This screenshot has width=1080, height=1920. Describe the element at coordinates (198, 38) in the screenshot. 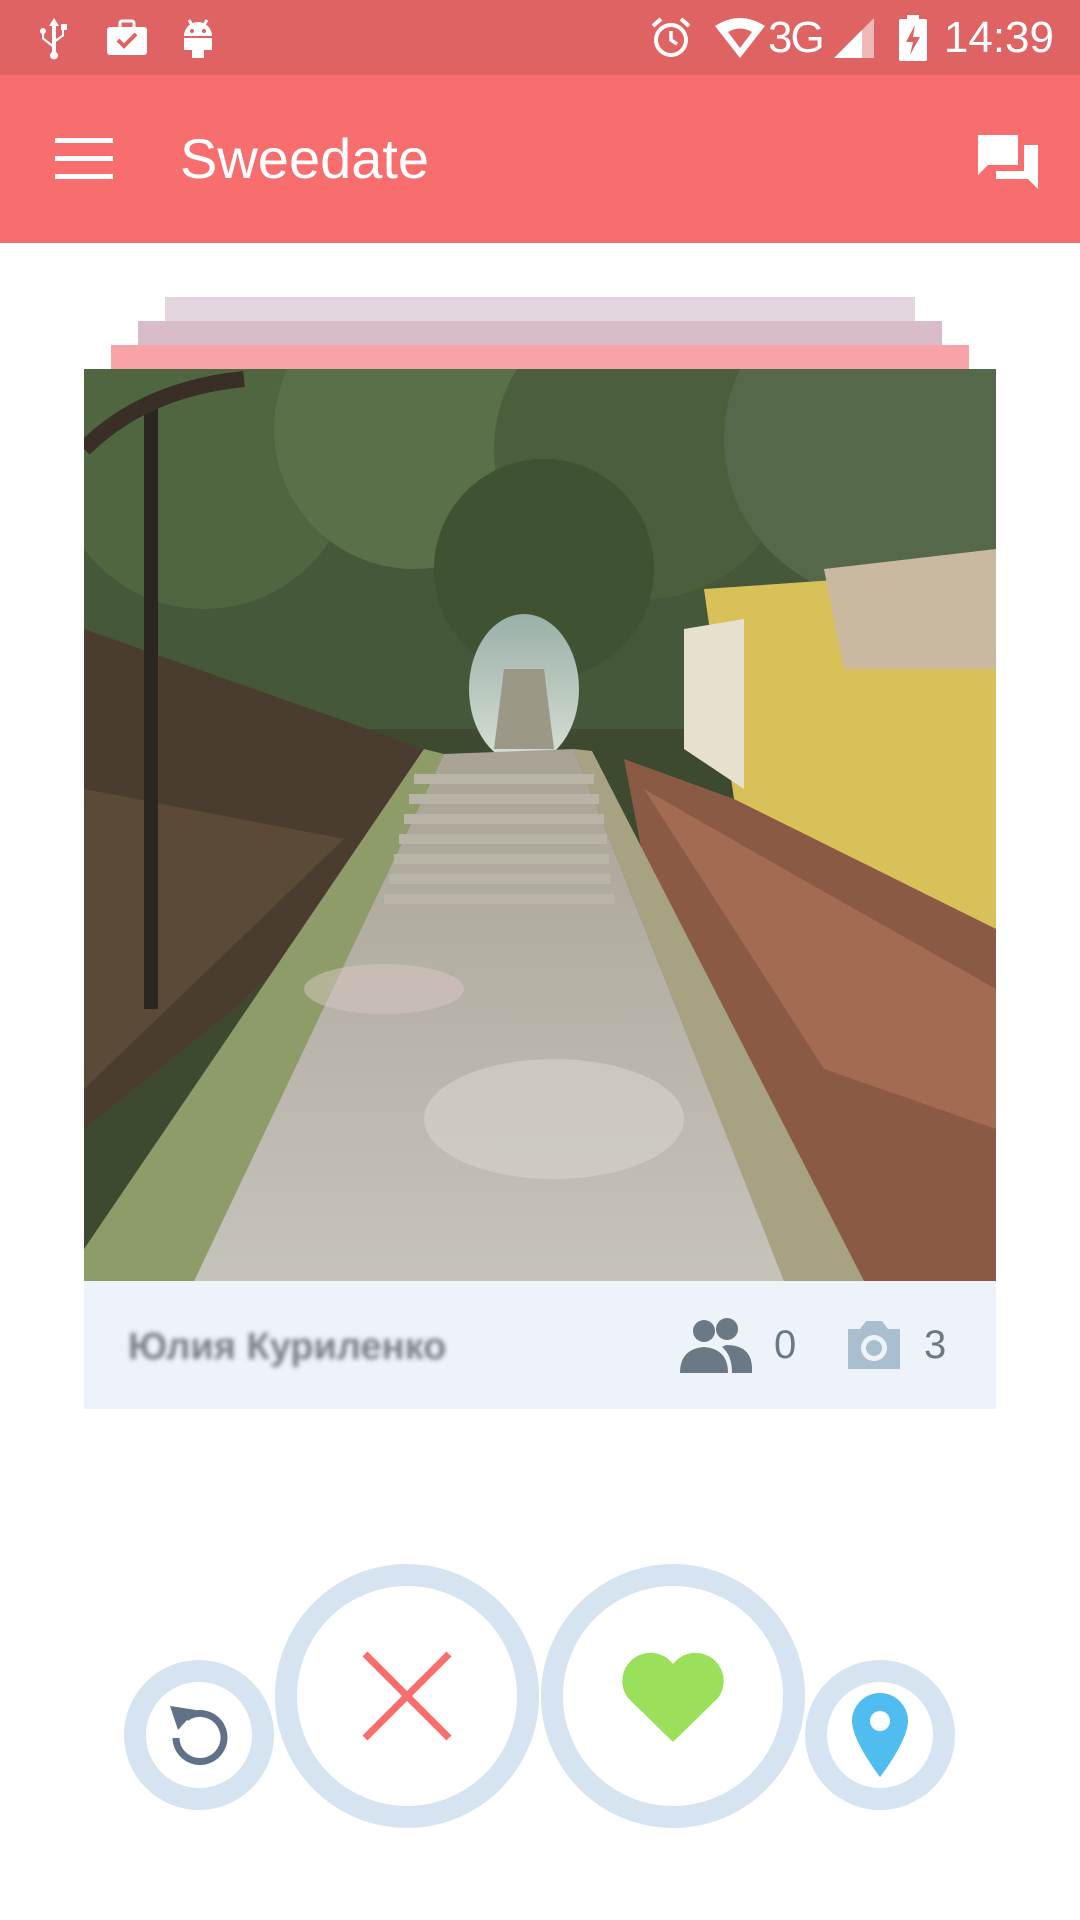

I see `android-icon` at that location.